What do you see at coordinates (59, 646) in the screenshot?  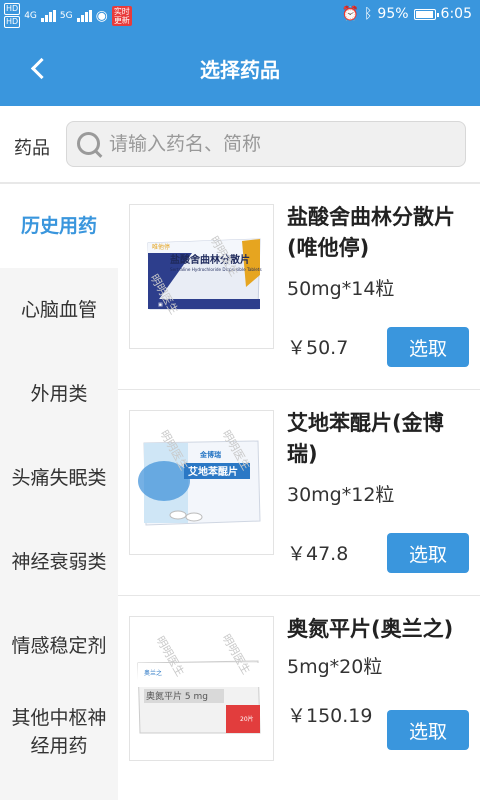 I see `category-item-mood: 情感稳定剂` at bounding box center [59, 646].